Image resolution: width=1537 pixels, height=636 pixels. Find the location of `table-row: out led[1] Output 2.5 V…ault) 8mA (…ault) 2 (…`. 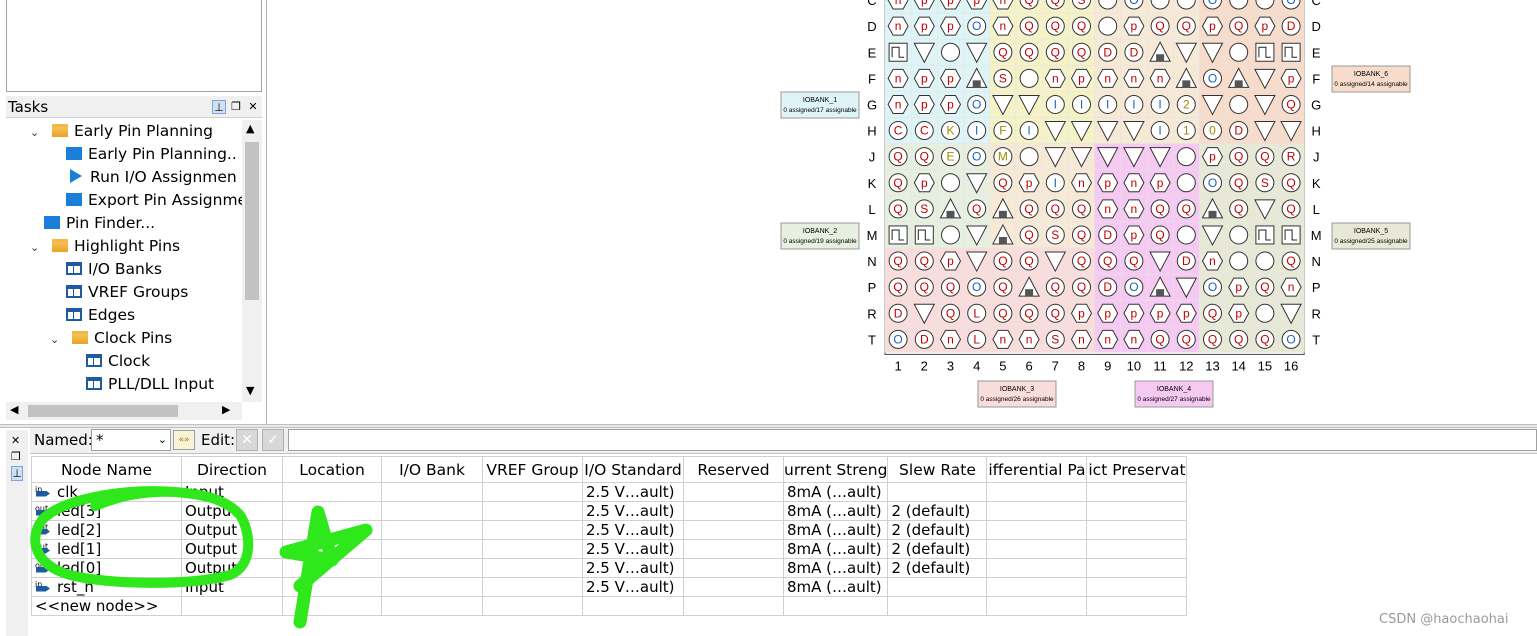

table-row: out led[1] Output 2.5 V…ault) 8mA (…ault) 2 (… is located at coordinates (609, 549).